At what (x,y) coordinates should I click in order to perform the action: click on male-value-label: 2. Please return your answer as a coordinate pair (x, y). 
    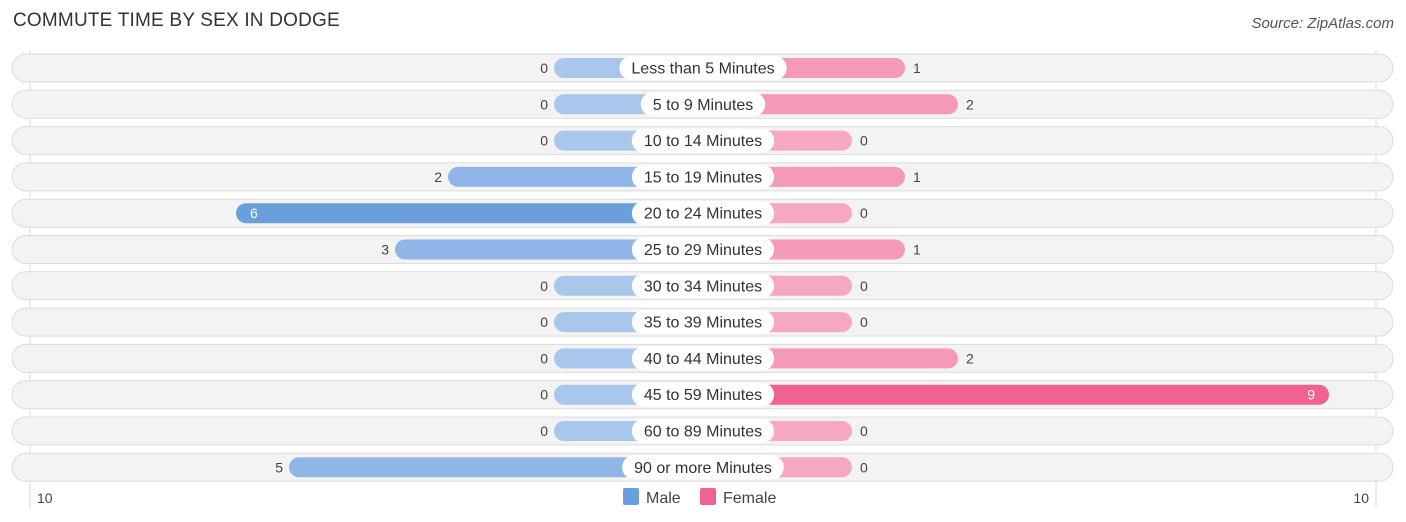
    Looking at the image, I should click on (438, 177).